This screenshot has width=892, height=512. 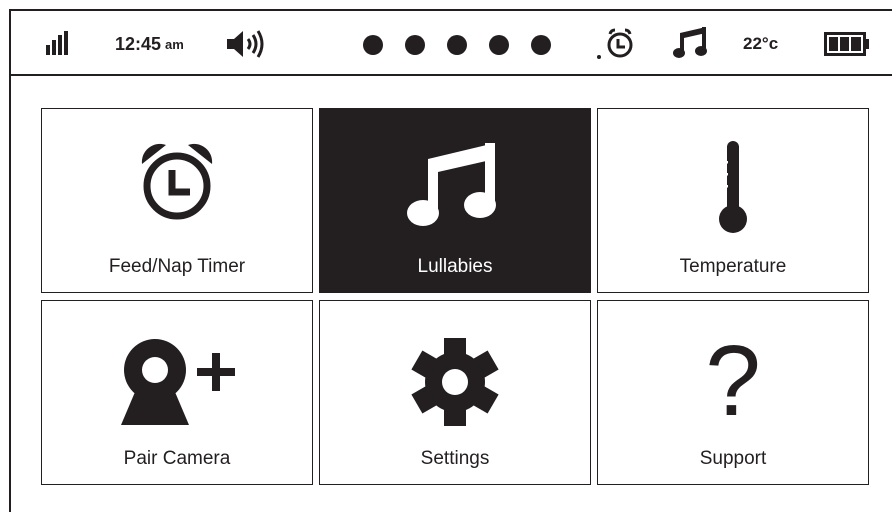 I want to click on question-mark-icon: ?, so click(x=733, y=381).